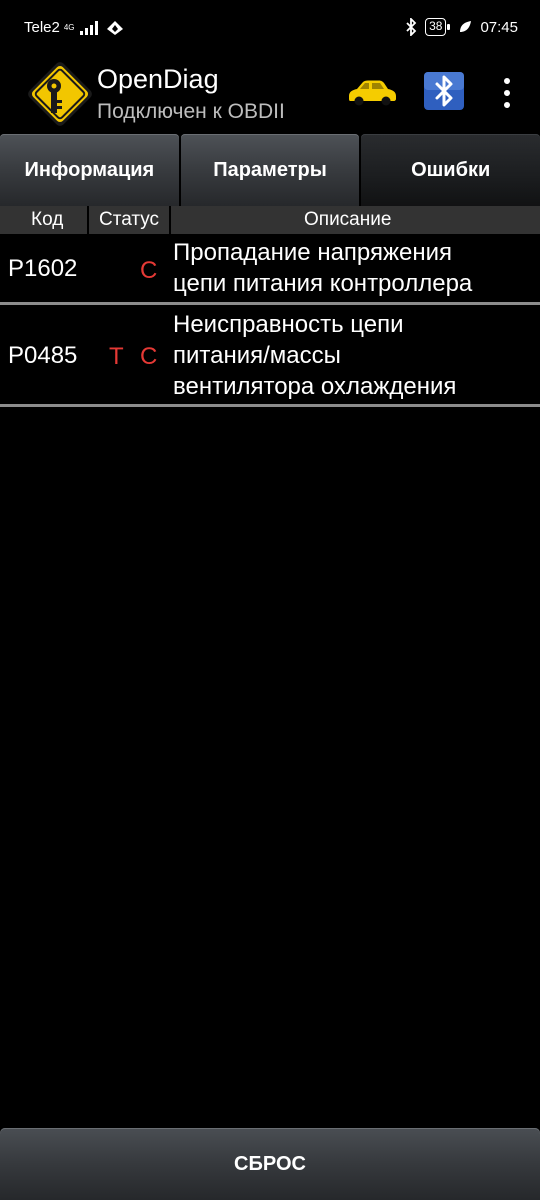 The image size is (540, 1200). Describe the element at coordinates (88, 27) in the screenshot. I see `signal-icon` at that location.